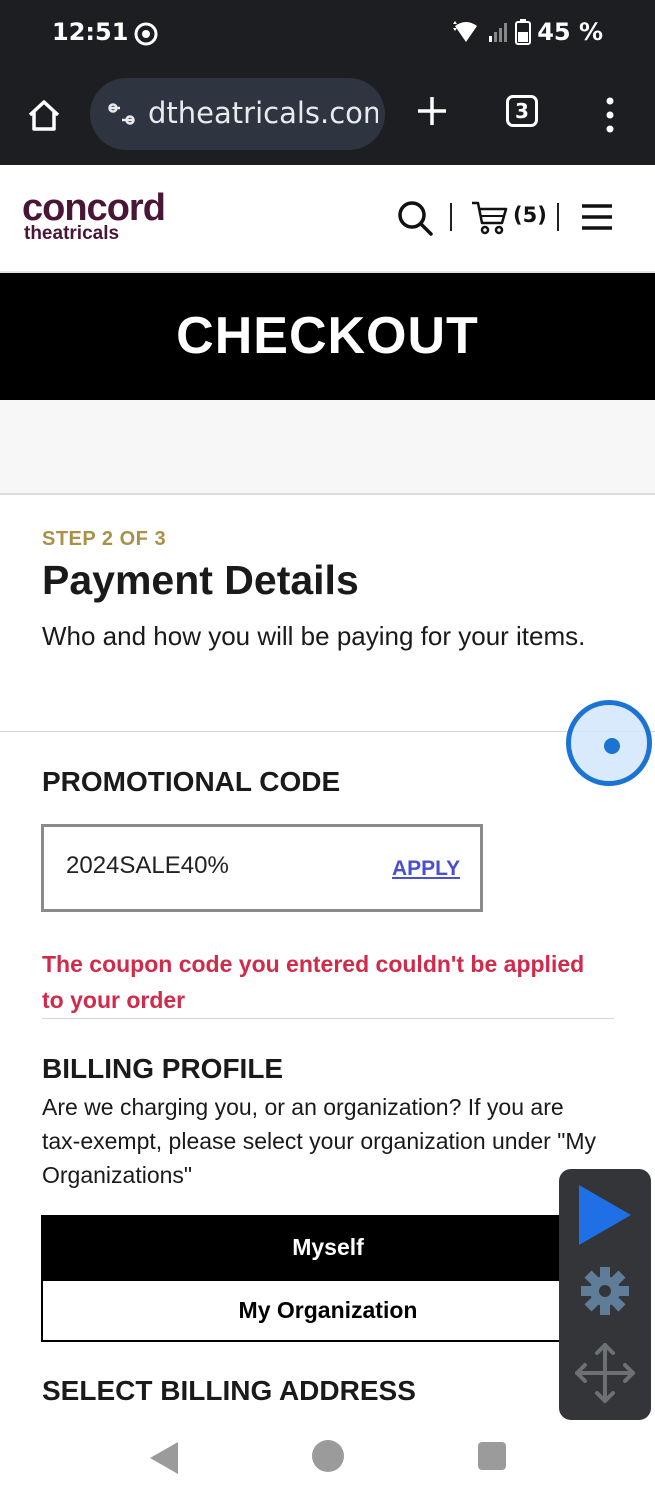 The width and height of the screenshot is (655, 1500). I want to click on promo-heading: PROMOTIONAL CODE, so click(191, 781).